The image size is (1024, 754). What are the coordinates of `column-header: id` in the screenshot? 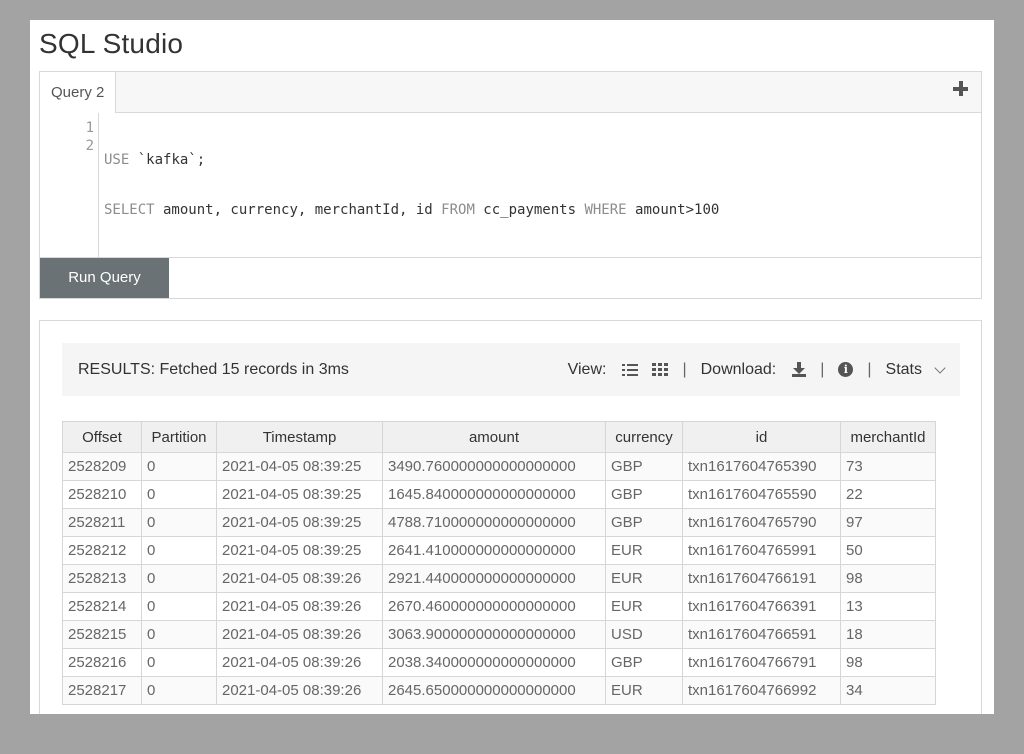 It's located at (761, 437).